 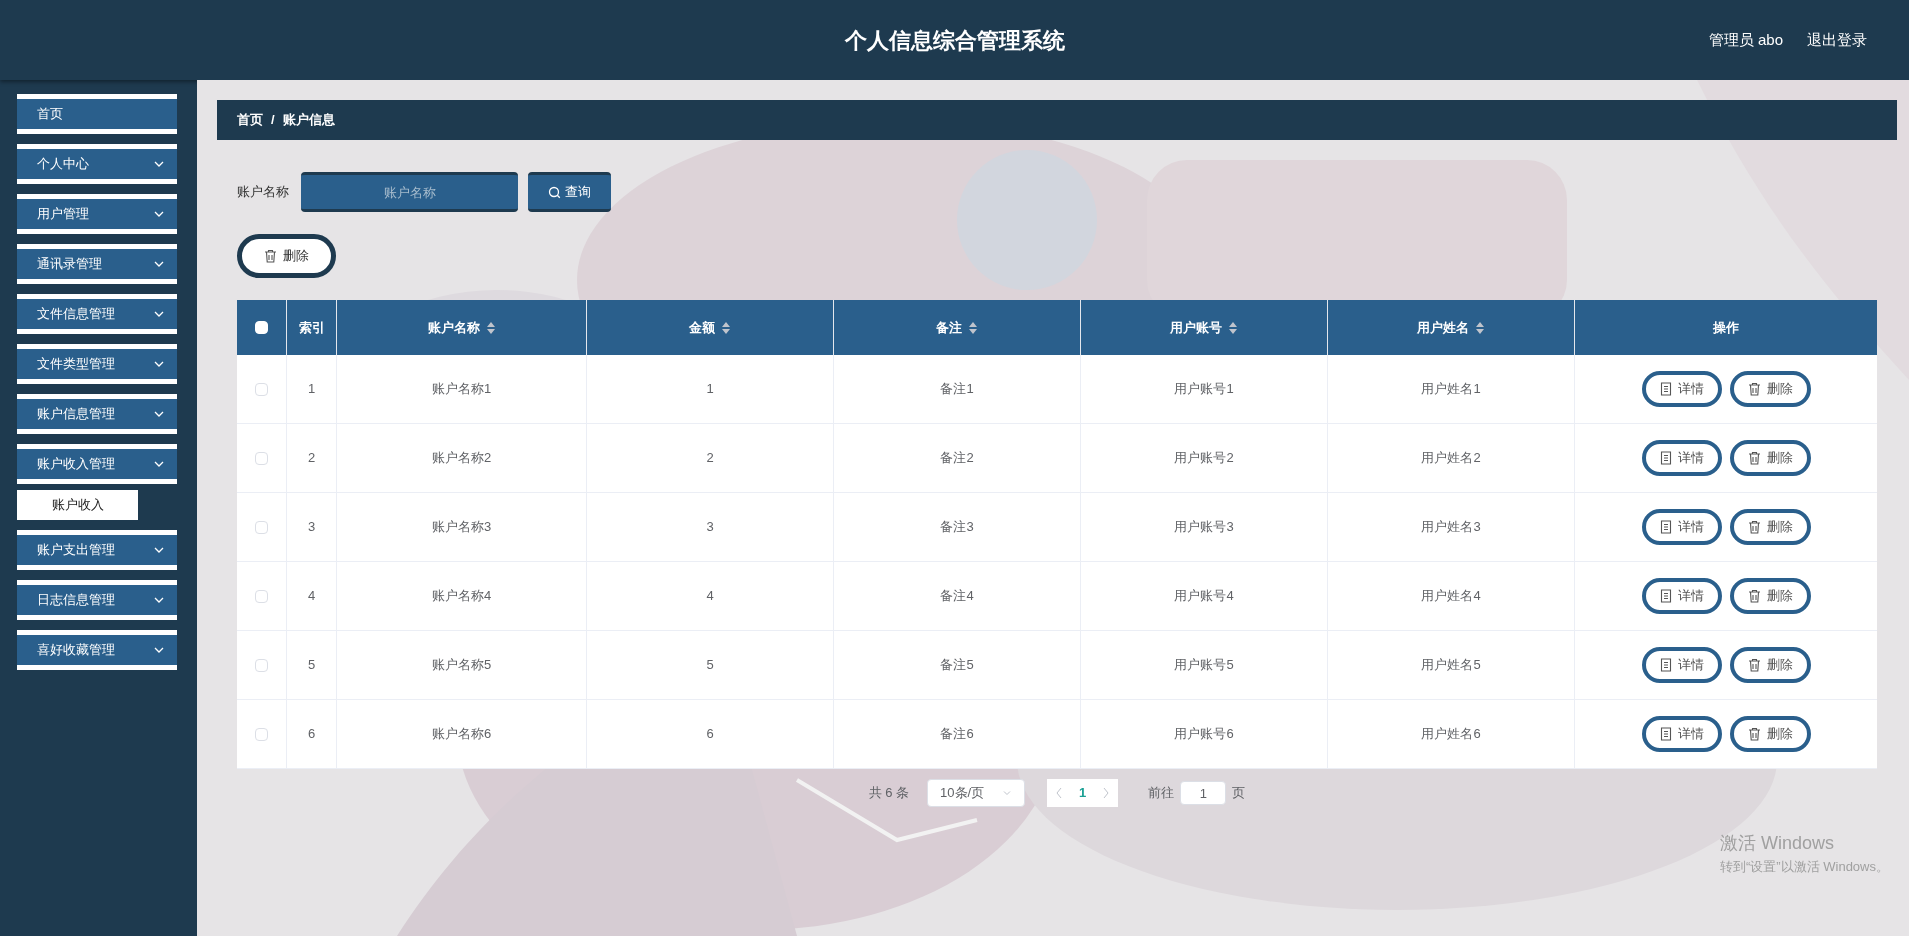 I want to click on goto-label: 前往, so click(x=1161, y=793).